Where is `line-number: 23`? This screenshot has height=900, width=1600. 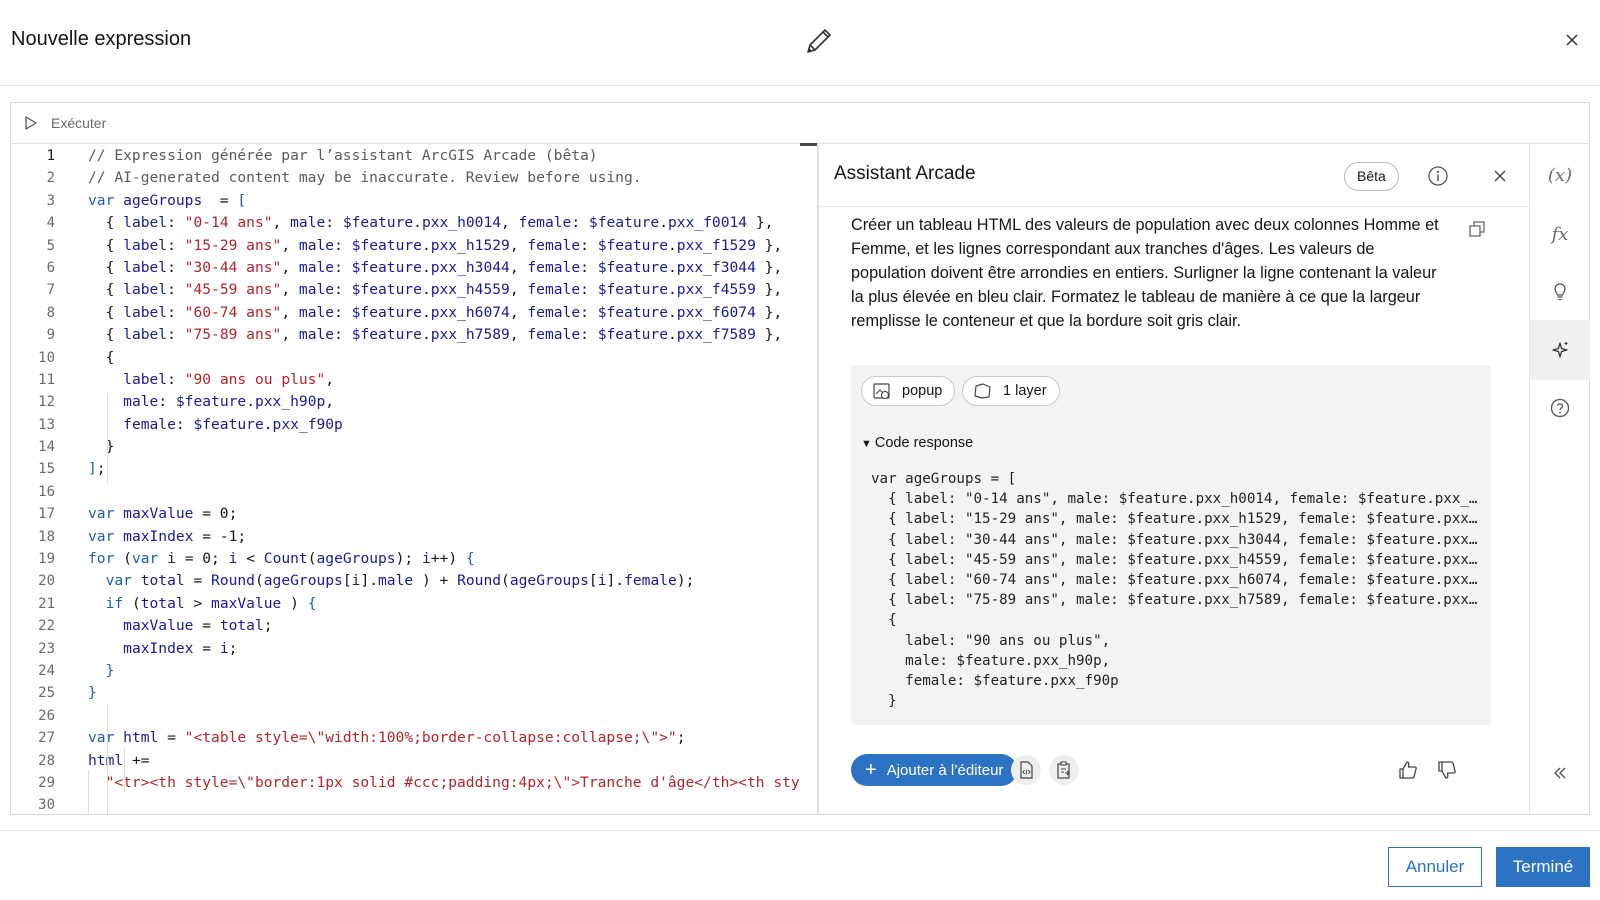
line-number: 23 is located at coordinates (46, 648).